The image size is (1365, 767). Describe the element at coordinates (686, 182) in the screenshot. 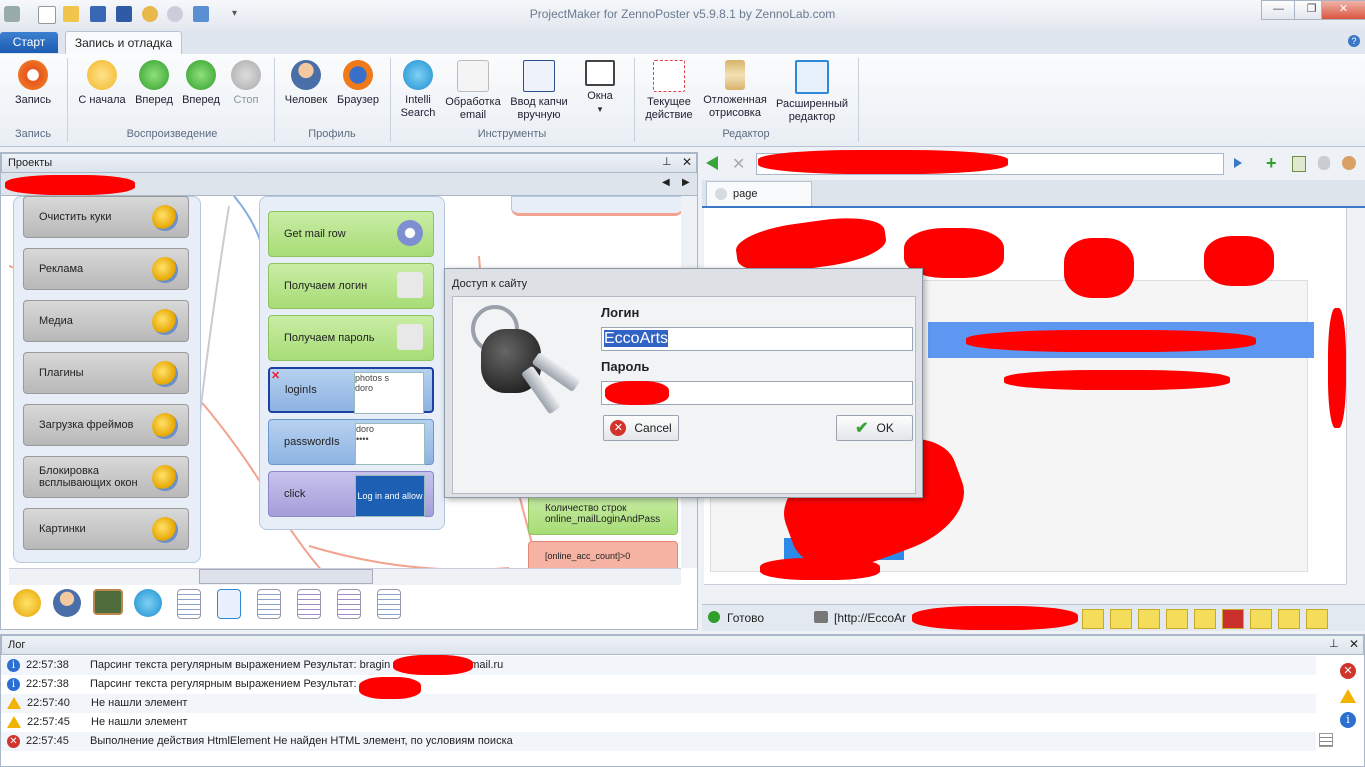

I see `tab-scroll-right-icon: ▶` at that location.